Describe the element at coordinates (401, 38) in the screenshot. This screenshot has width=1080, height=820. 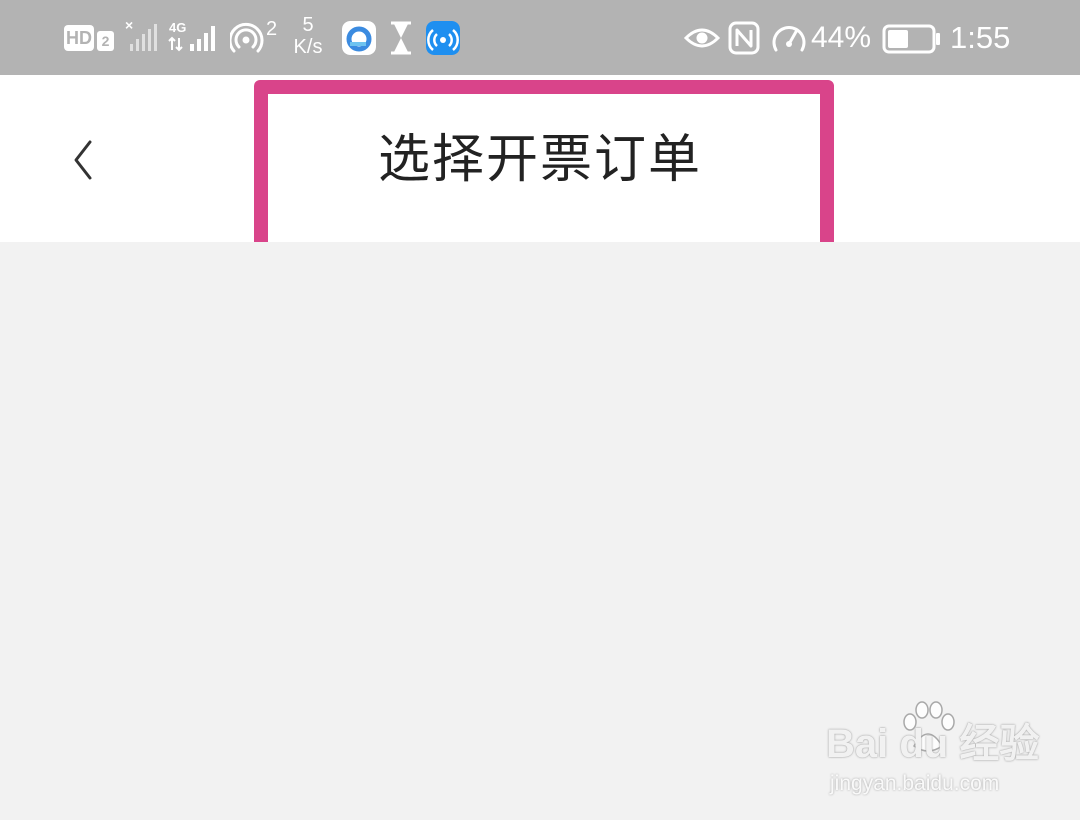
I see `hourglass-icon` at that location.